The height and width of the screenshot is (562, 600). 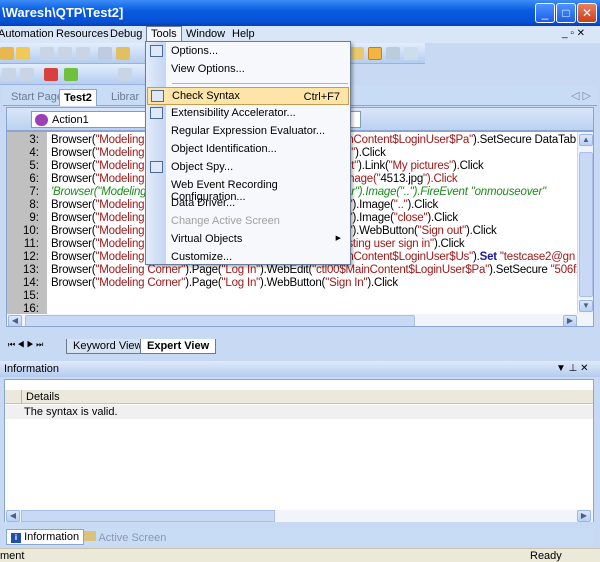 What do you see at coordinates (148, 516) in the screenshot?
I see `info-hscroll-thumb` at bounding box center [148, 516].